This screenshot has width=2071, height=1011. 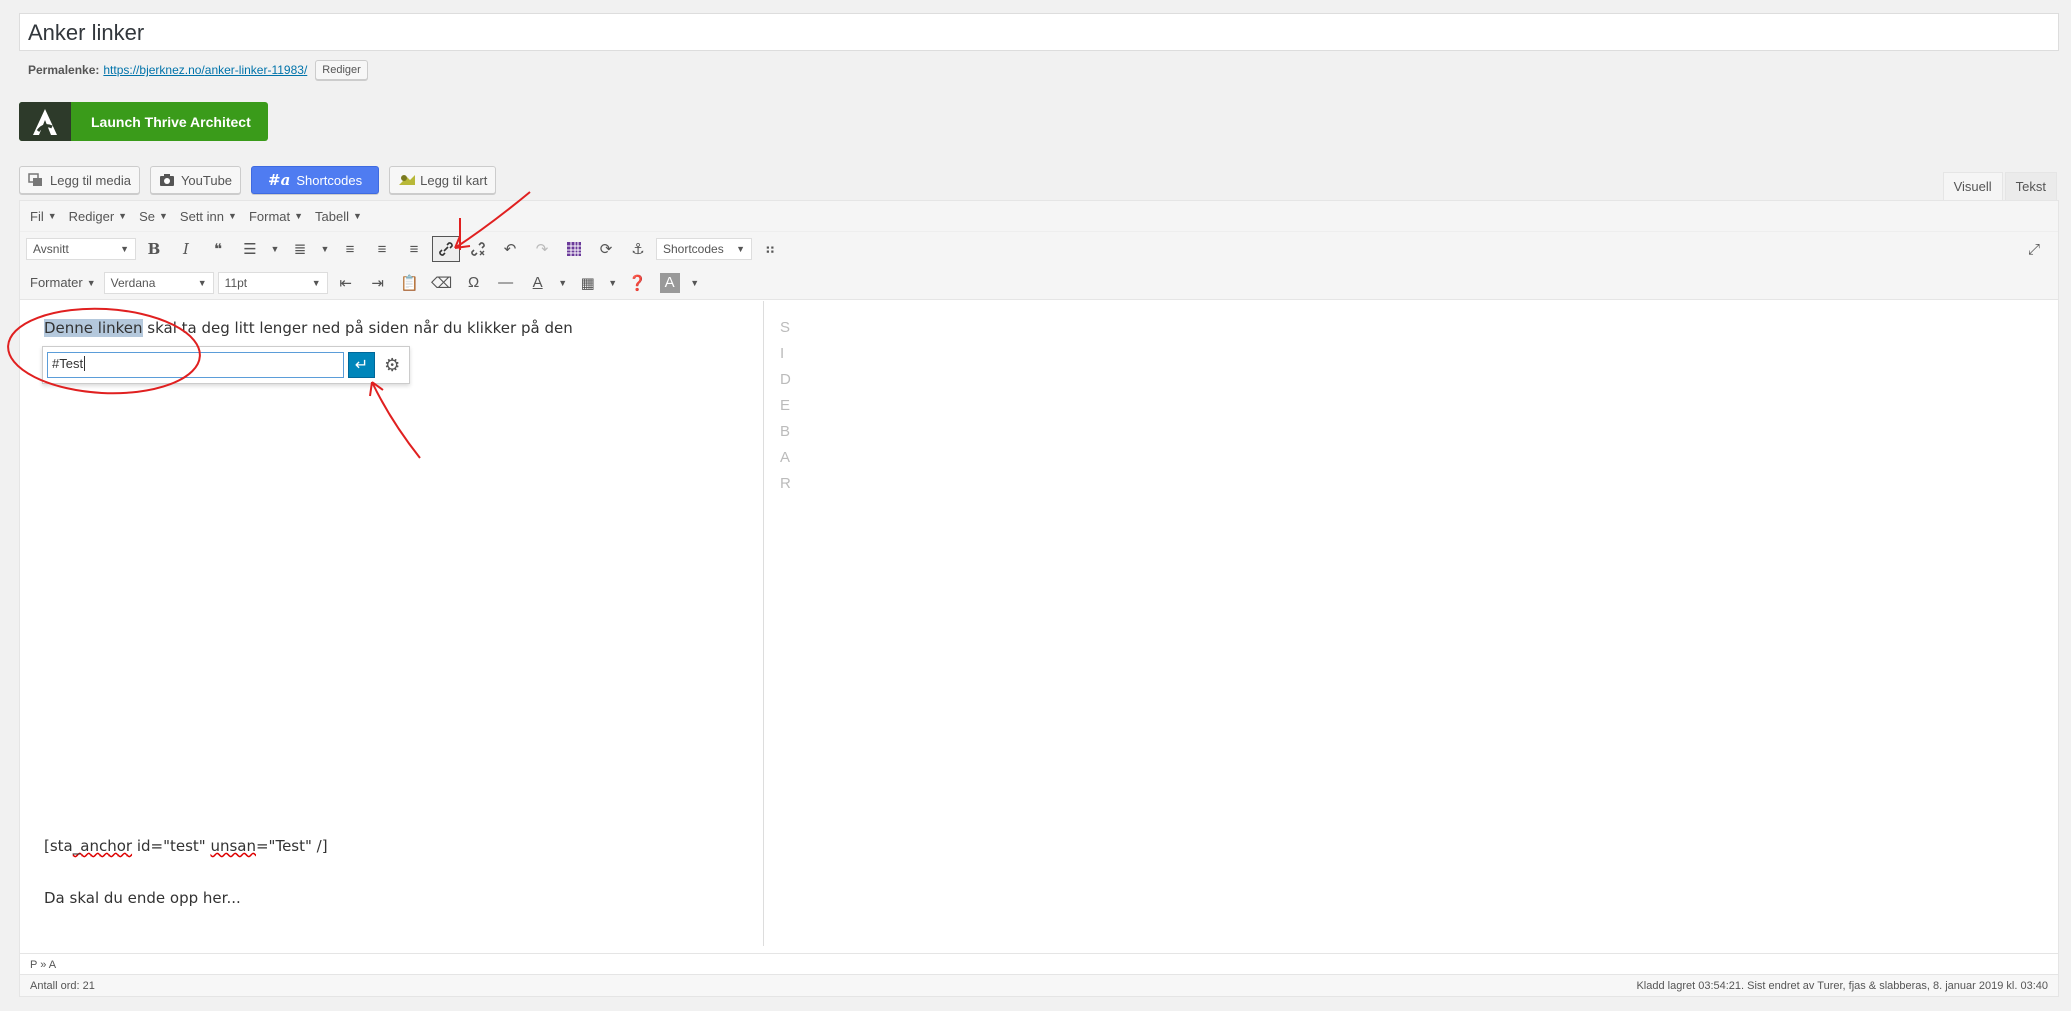 What do you see at coordinates (147, 216) in the screenshot?
I see `menu-view-label: Se` at bounding box center [147, 216].